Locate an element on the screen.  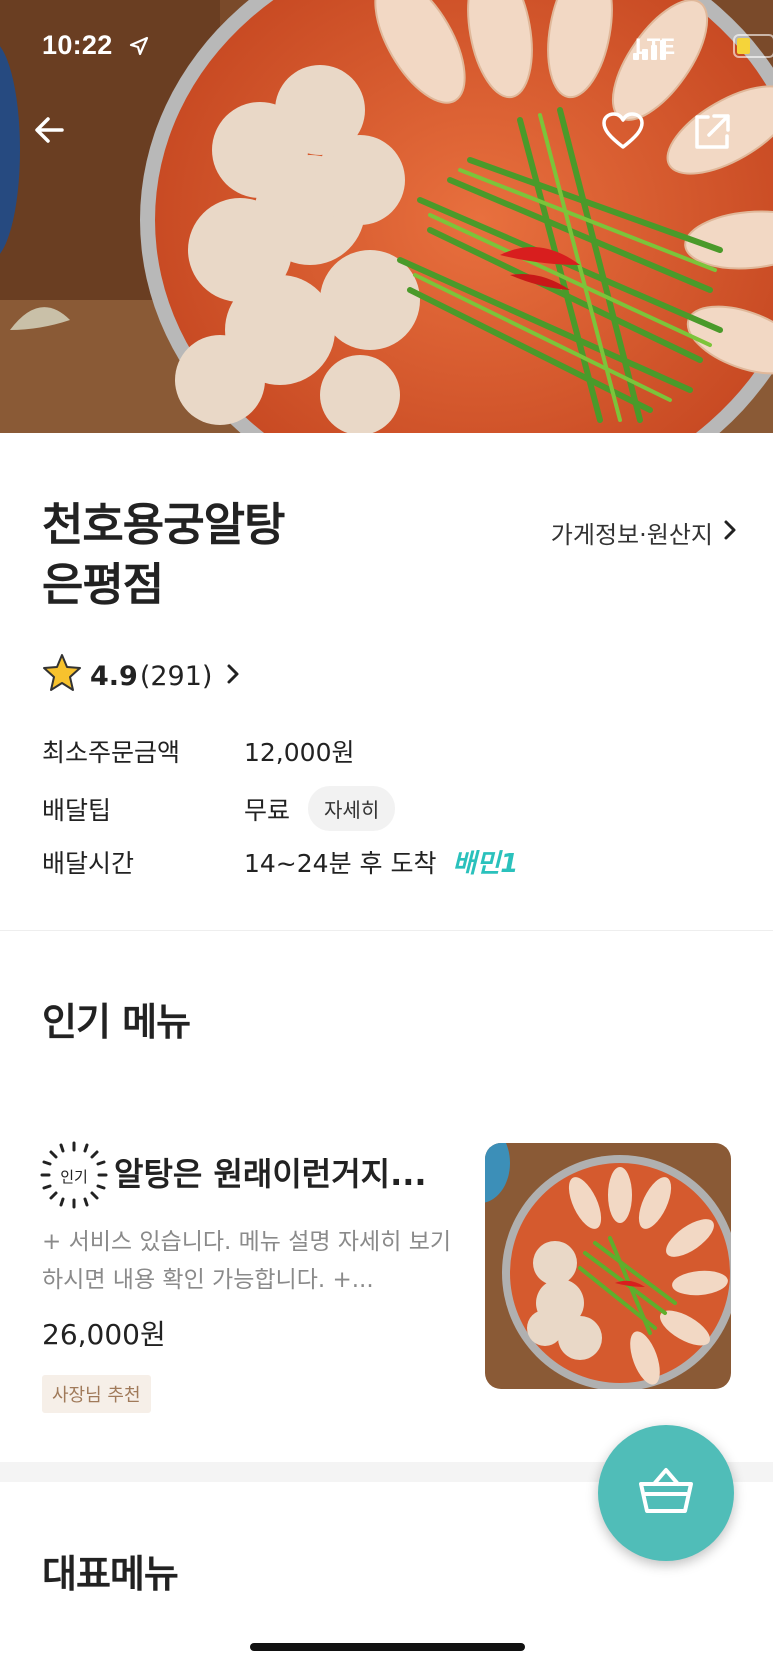
popular-badge-icon: 인기 is located at coordinates (74, 1175).